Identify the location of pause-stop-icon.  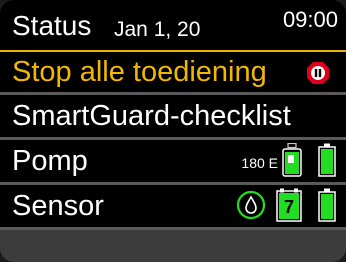
(318, 73).